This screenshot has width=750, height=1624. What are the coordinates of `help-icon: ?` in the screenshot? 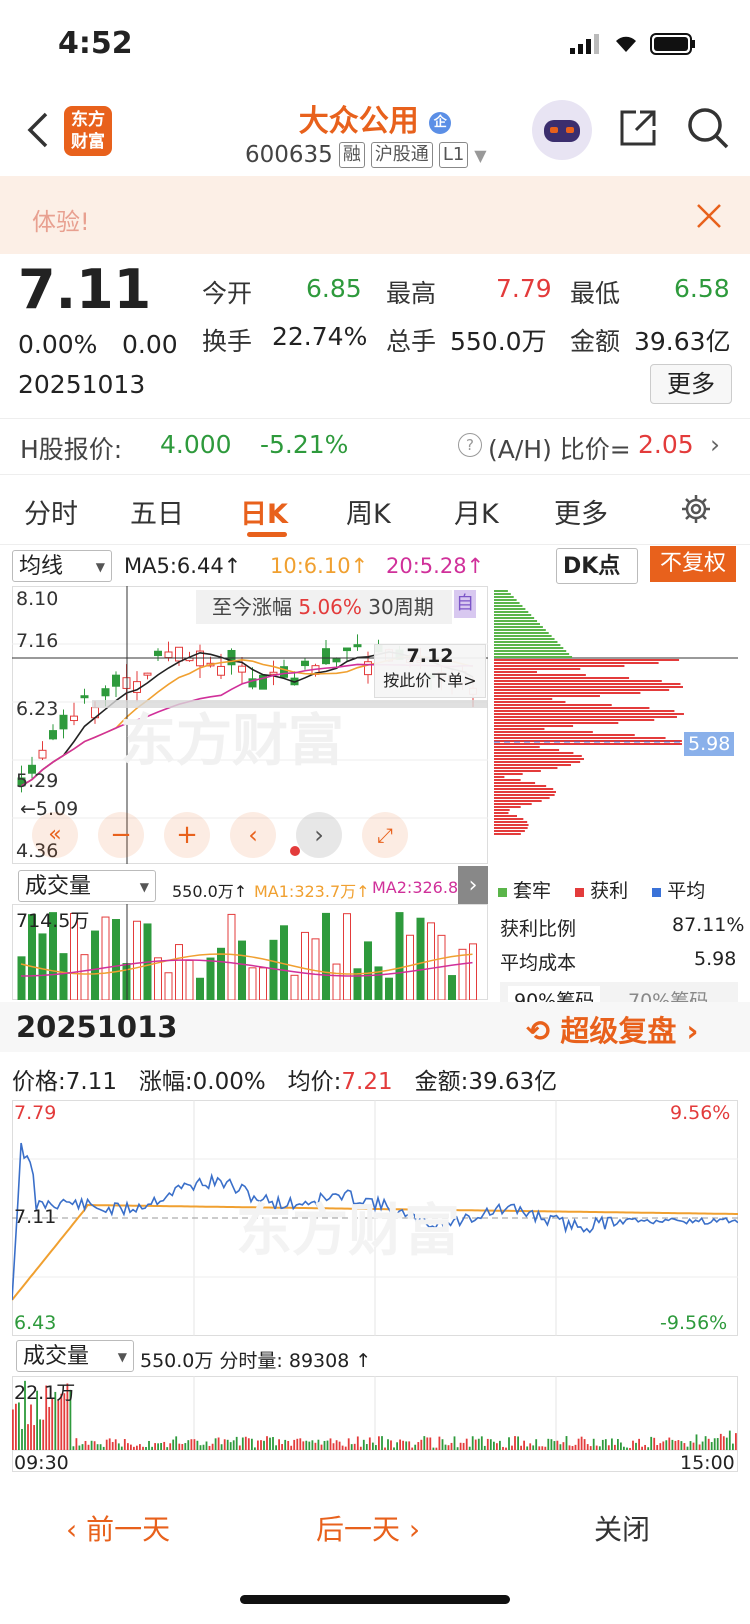 It's located at (470, 445).